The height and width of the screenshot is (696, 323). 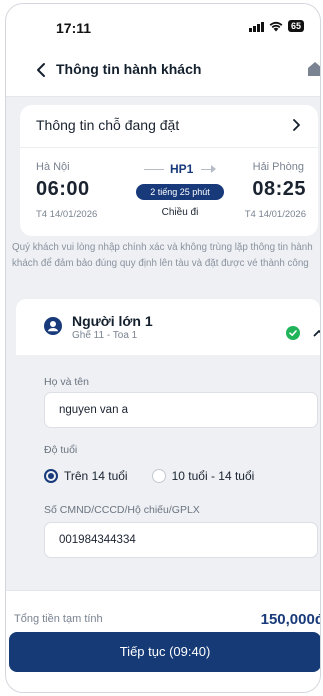 I want to click on id-number-field: 001984344334, so click(x=181, y=540).